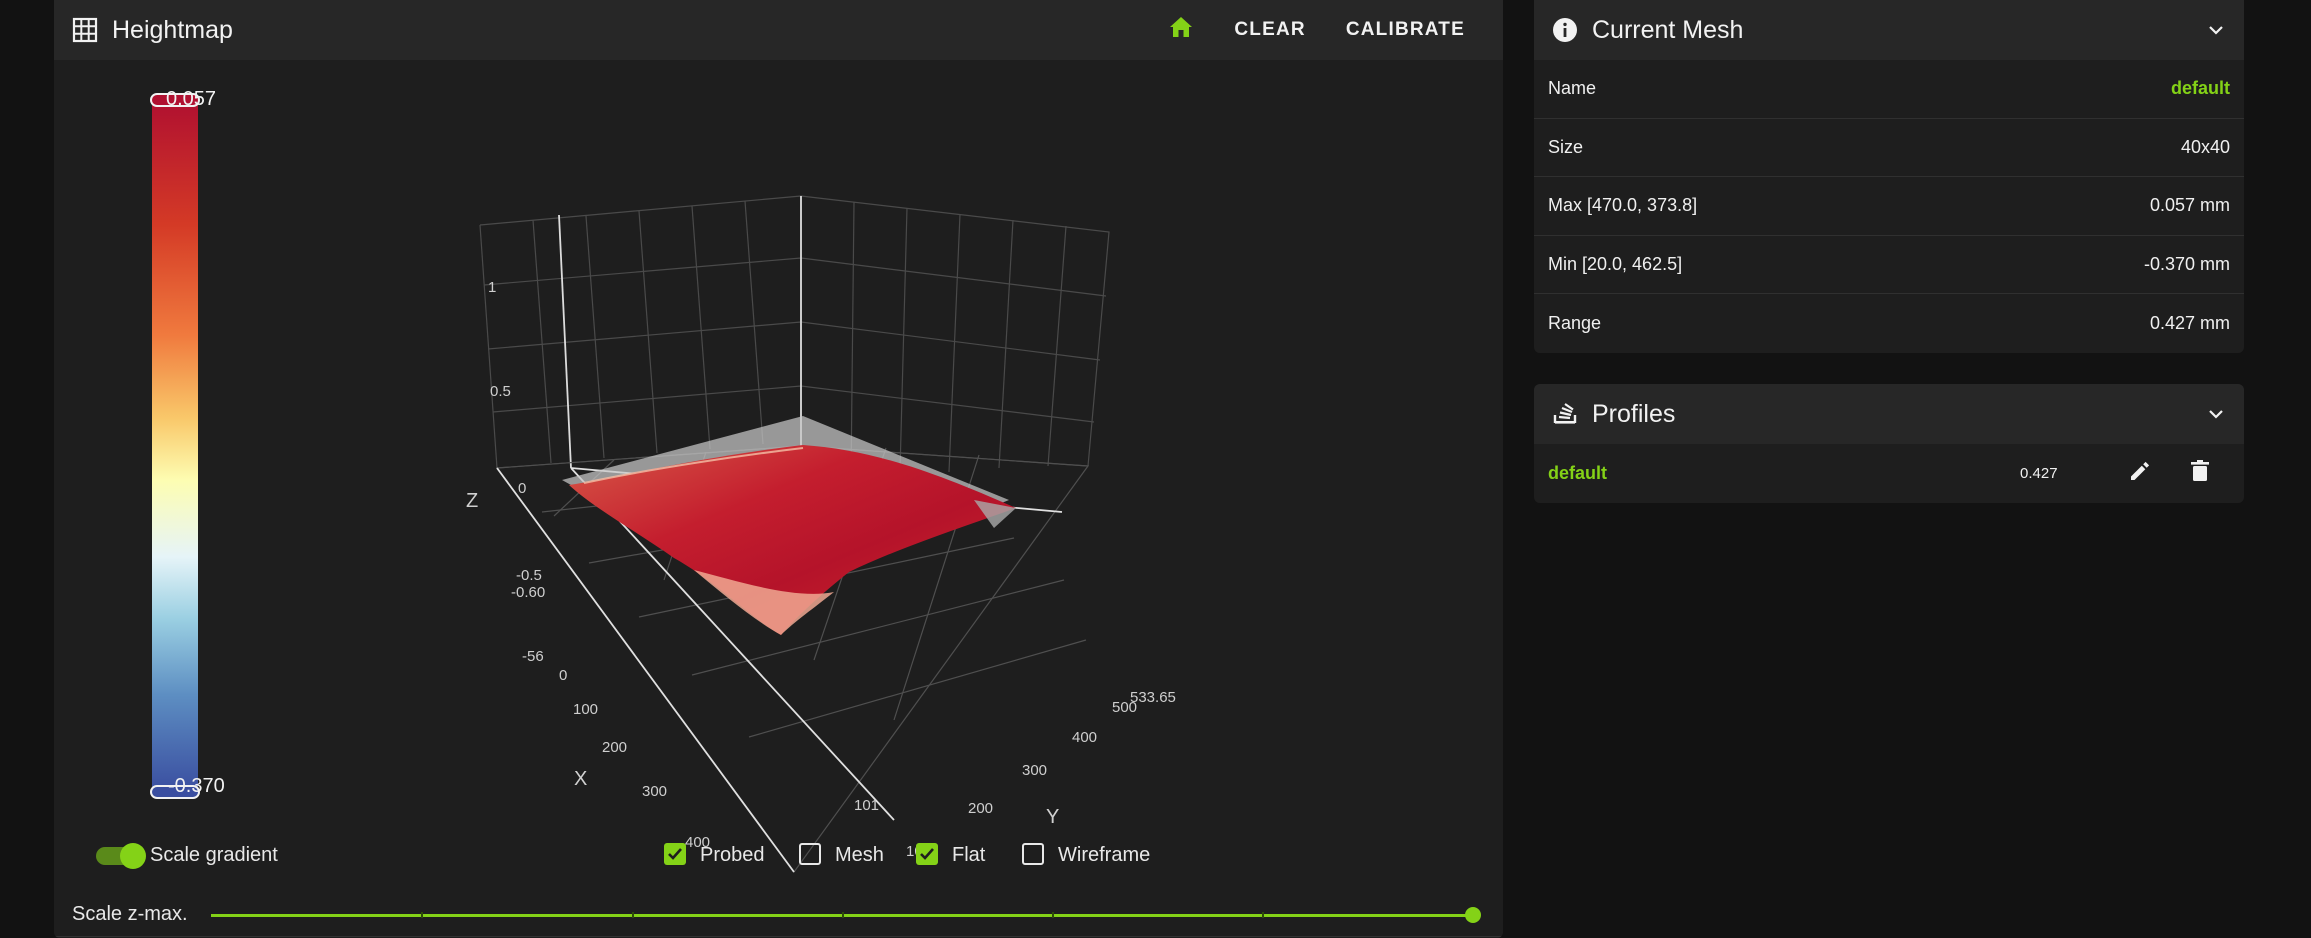  I want to click on heightmap-title: Heightmap, so click(172, 29).